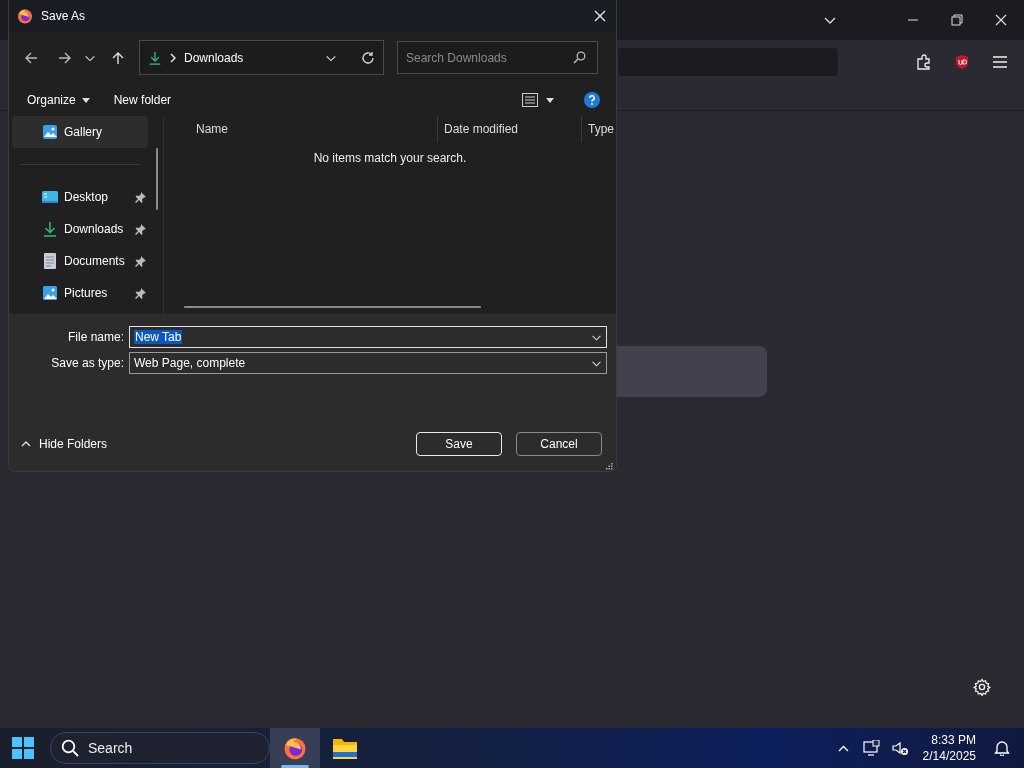 This screenshot has width=1024, height=768. What do you see at coordinates (1000, 62) in the screenshot?
I see `menu-icon` at bounding box center [1000, 62].